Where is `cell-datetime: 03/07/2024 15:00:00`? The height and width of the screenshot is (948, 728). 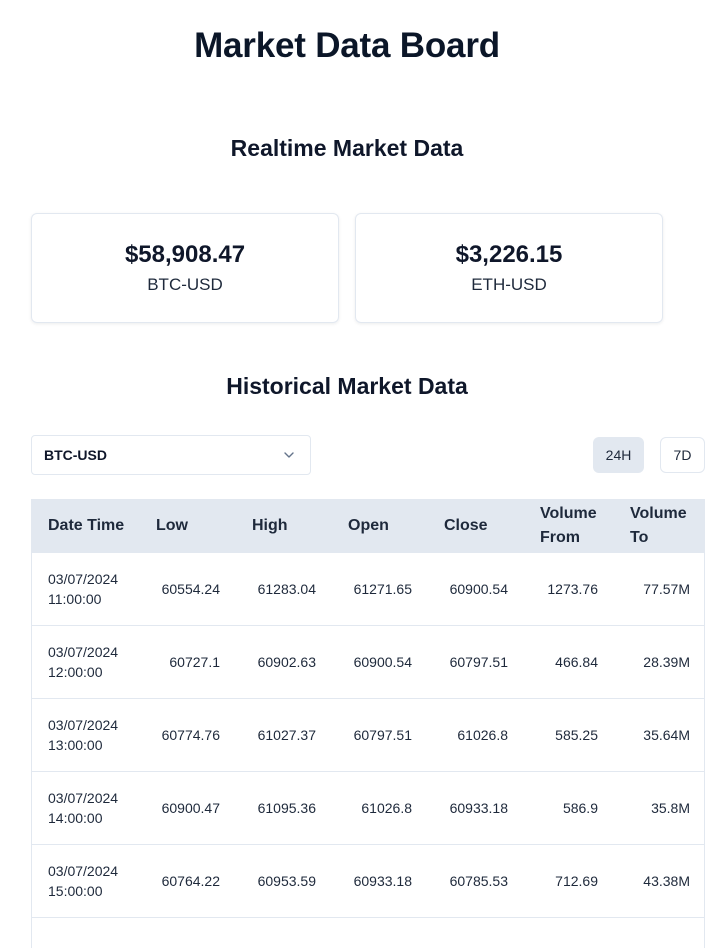
cell-datetime: 03/07/2024 15:00:00 is located at coordinates (83, 880).